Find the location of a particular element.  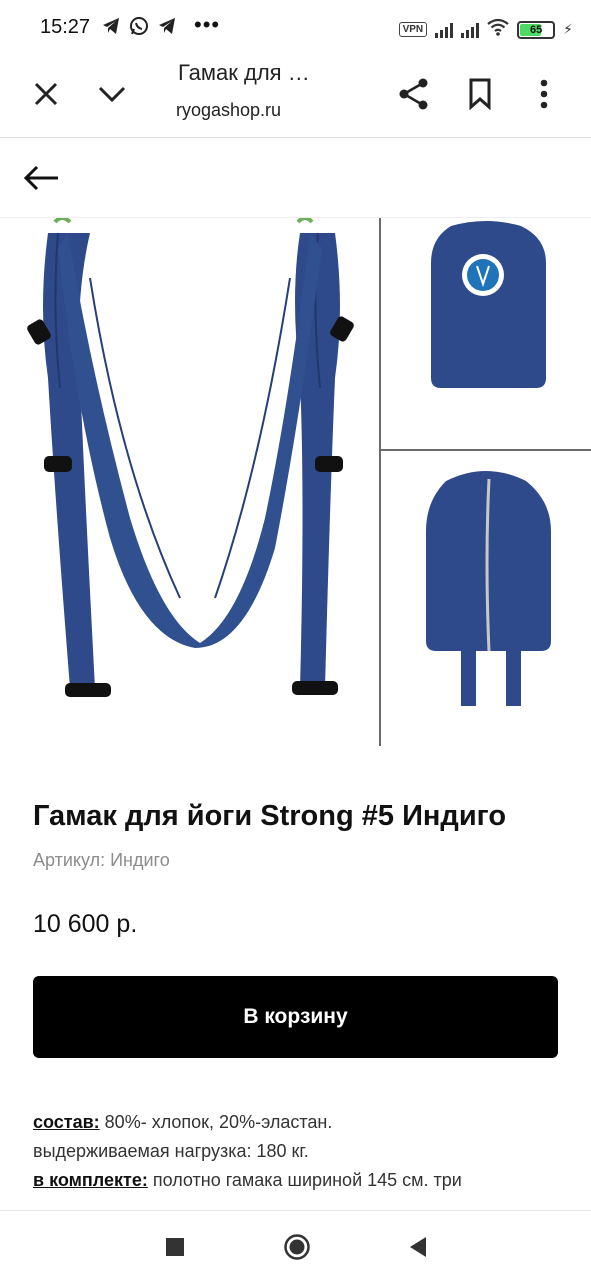

battery-level: 65 is located at coordinates (536, 29).